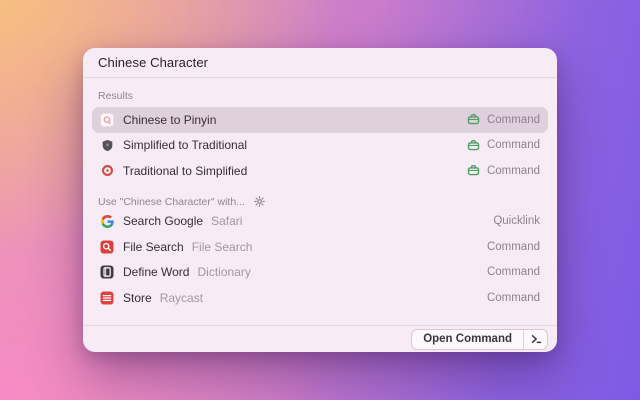 The height and width of the screenshot is (400, 640). What do you see at coordinates (170, 119) in the screenshot?
I see `item-title: Chinese to Pinyin` at bounding box center [170, 119].